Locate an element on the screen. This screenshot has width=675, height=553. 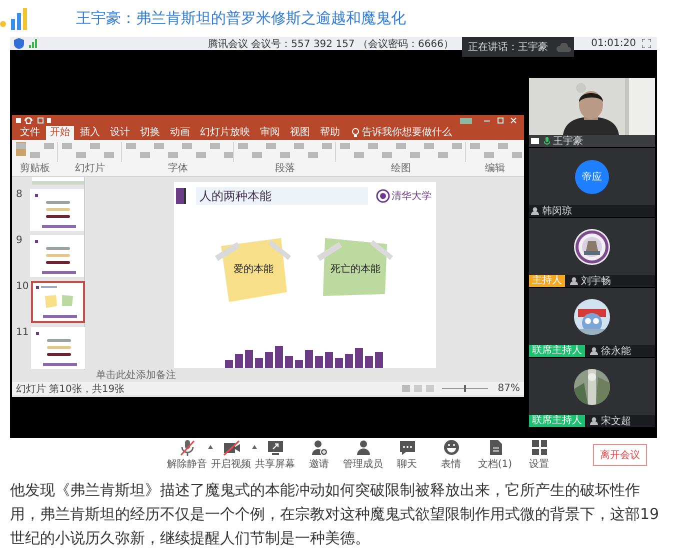
ribbon-tab: 幻灯片放映 is located at coordinates (225, 133).